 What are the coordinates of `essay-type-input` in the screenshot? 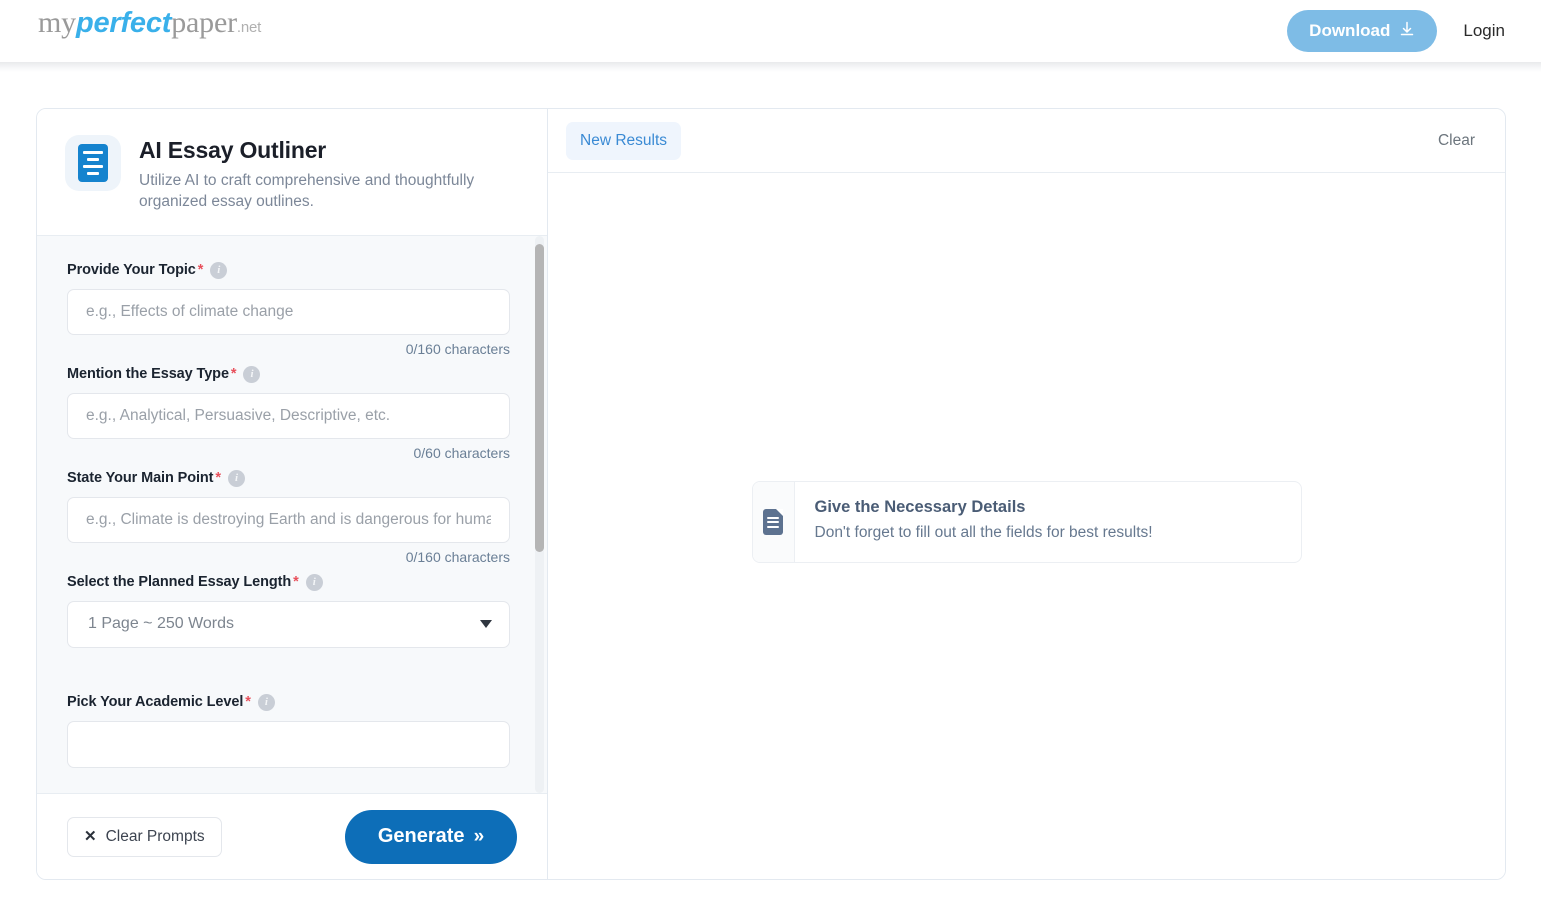 It's located at (288, 415).